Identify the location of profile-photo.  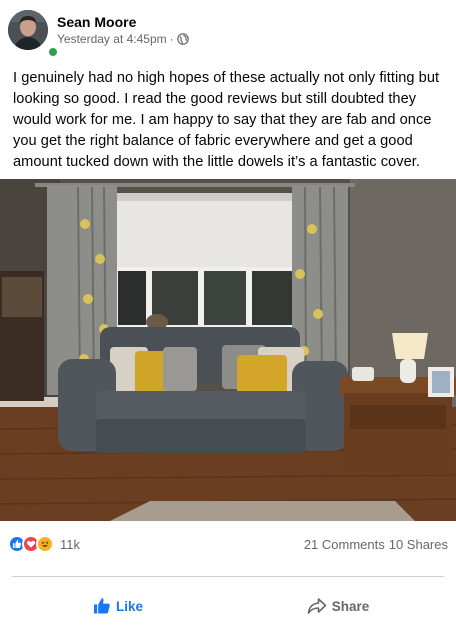
(28, 30).